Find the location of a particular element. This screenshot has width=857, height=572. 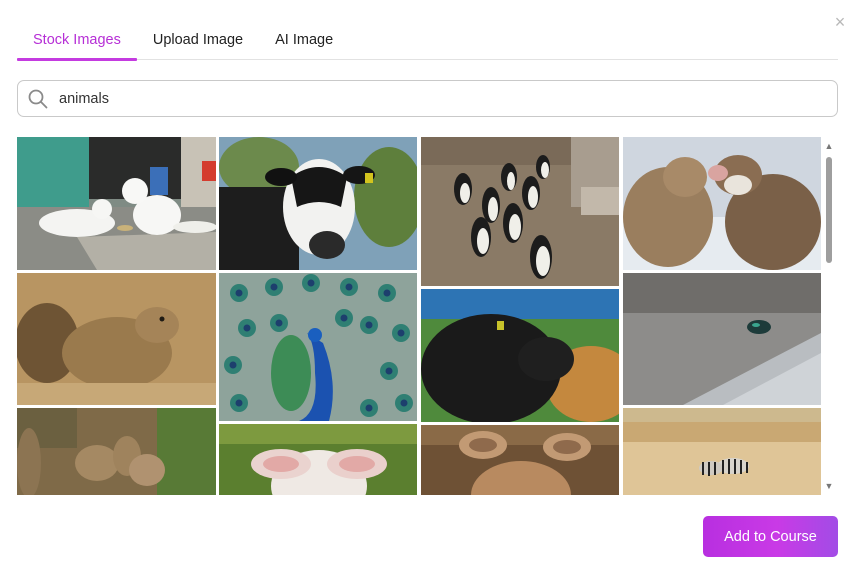

image-black-cow is located at coordinates (520, 355).